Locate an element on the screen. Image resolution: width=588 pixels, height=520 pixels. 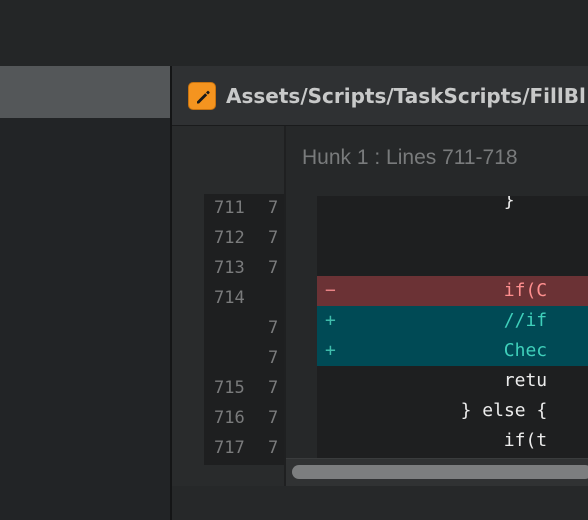
added-line: + Chec is located at coordinates (452, 351).